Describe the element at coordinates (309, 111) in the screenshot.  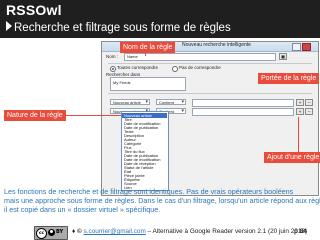
I see `rule2-remove-button: −` at that location.